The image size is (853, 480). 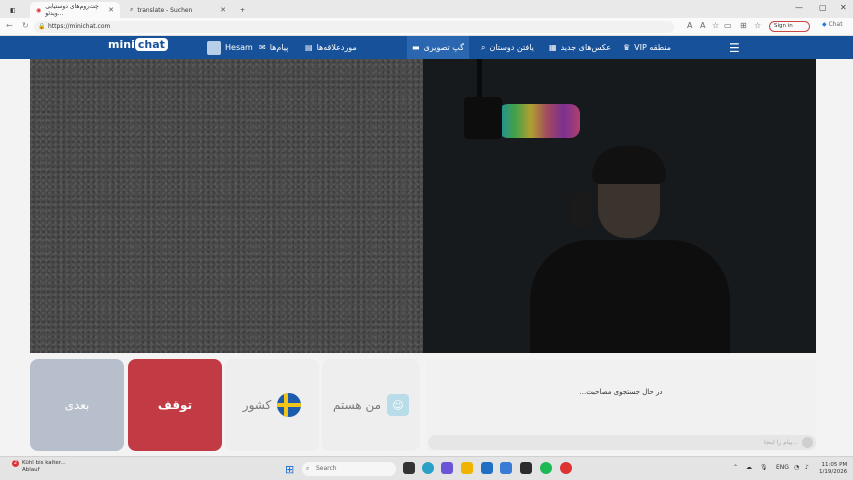 I want to click on chrome-icon, so click(x=566, y=468).